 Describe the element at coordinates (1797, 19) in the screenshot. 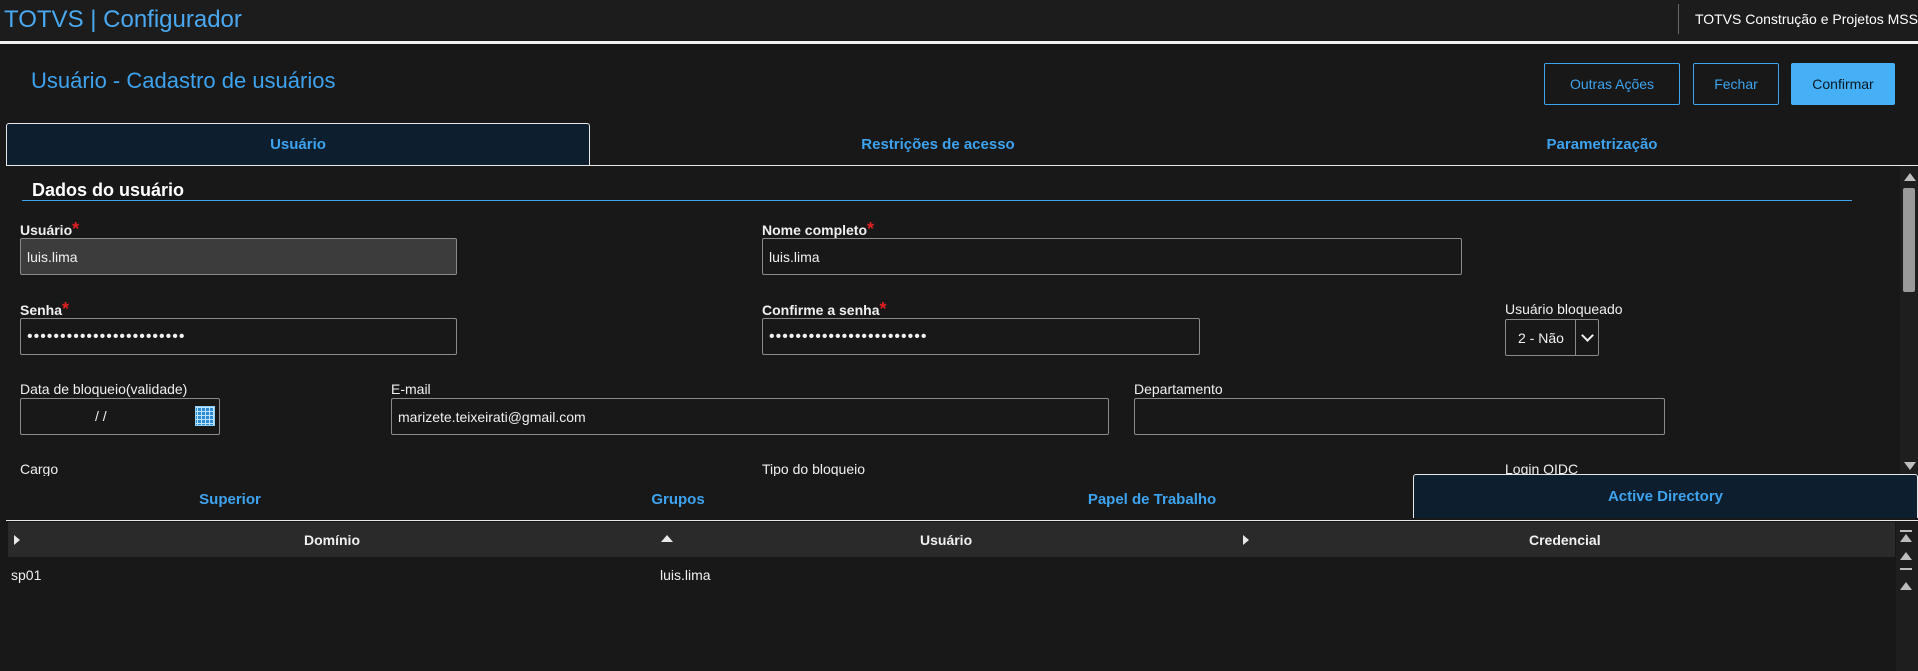

I see `company-name: TOTVS Construção e Projetos MSS` at that location.